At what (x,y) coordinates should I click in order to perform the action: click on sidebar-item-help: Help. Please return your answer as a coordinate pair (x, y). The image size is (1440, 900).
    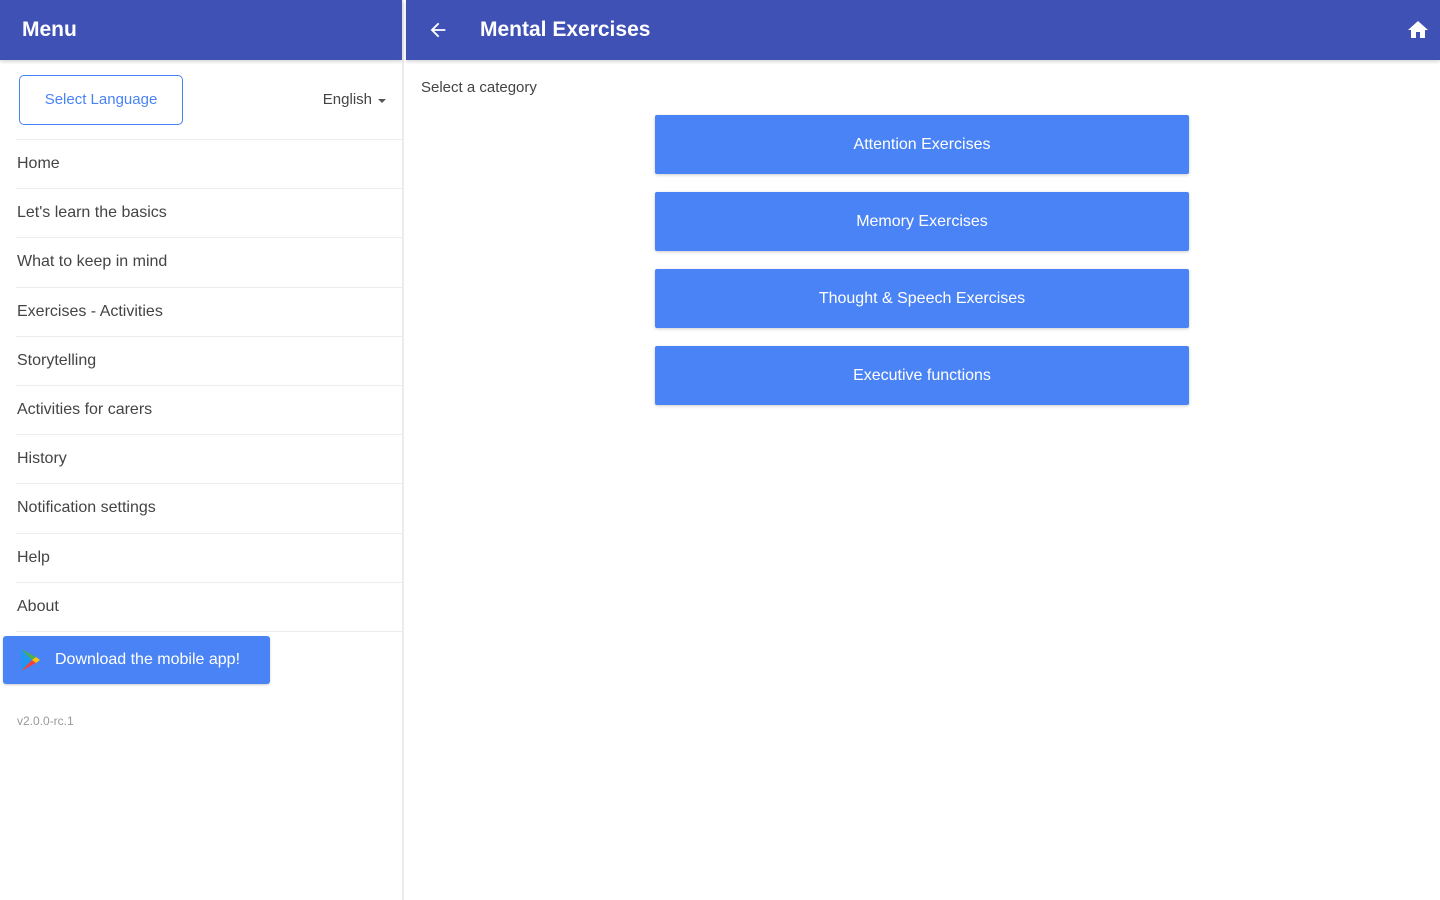
    Looking at the image, I should click on (209, 558).